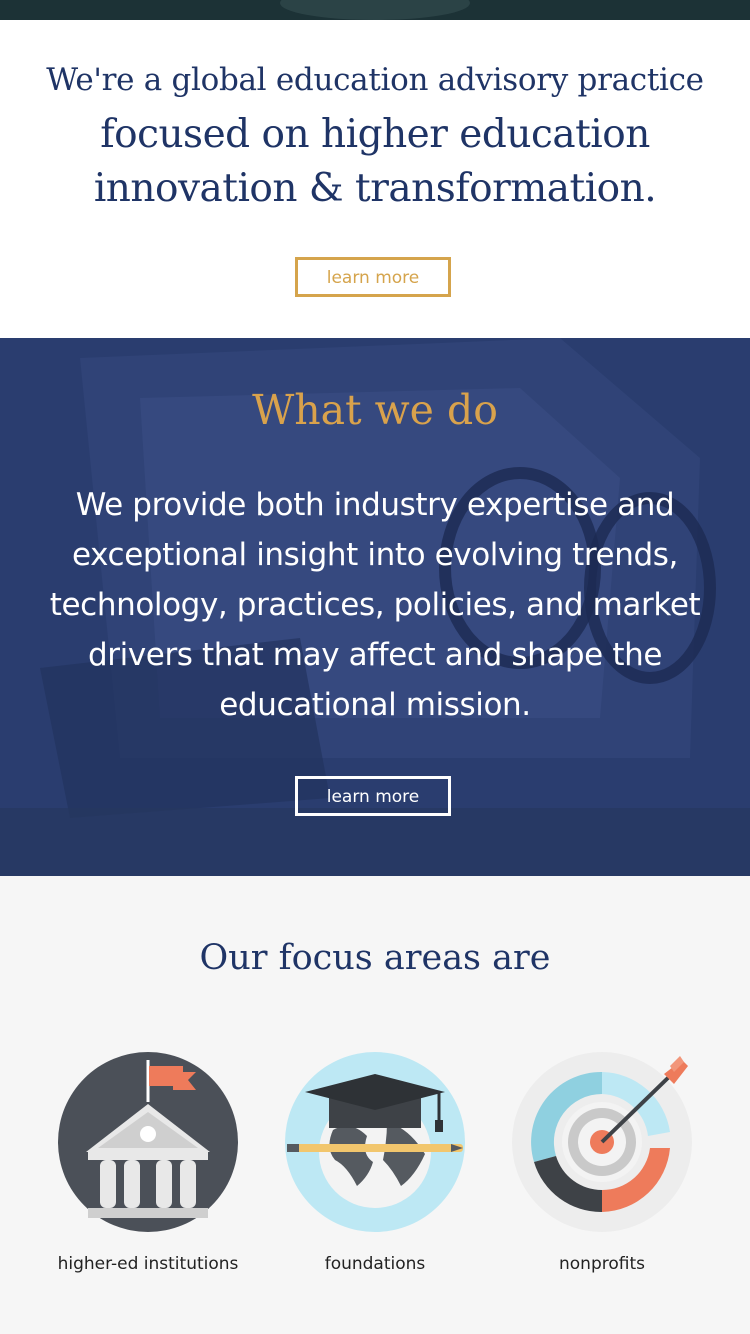  What do you see at coordinates (373, 277) in the screenshot?
I see `intro-learn-more-button: learn more` at bounding box center [373, 277].